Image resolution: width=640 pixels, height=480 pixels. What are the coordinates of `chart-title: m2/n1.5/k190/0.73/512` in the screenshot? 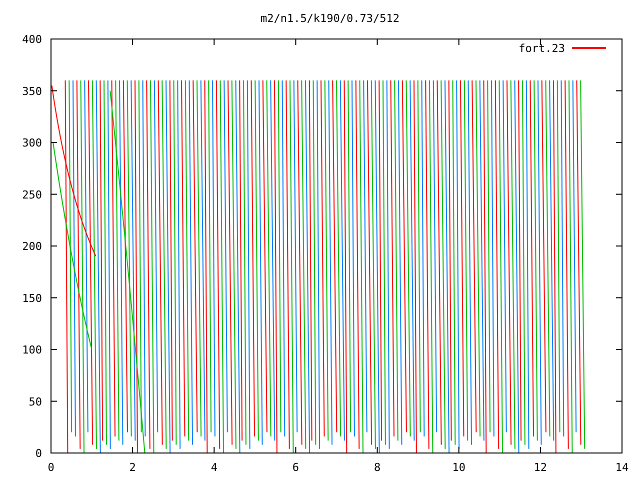 It's located at (330, 18).